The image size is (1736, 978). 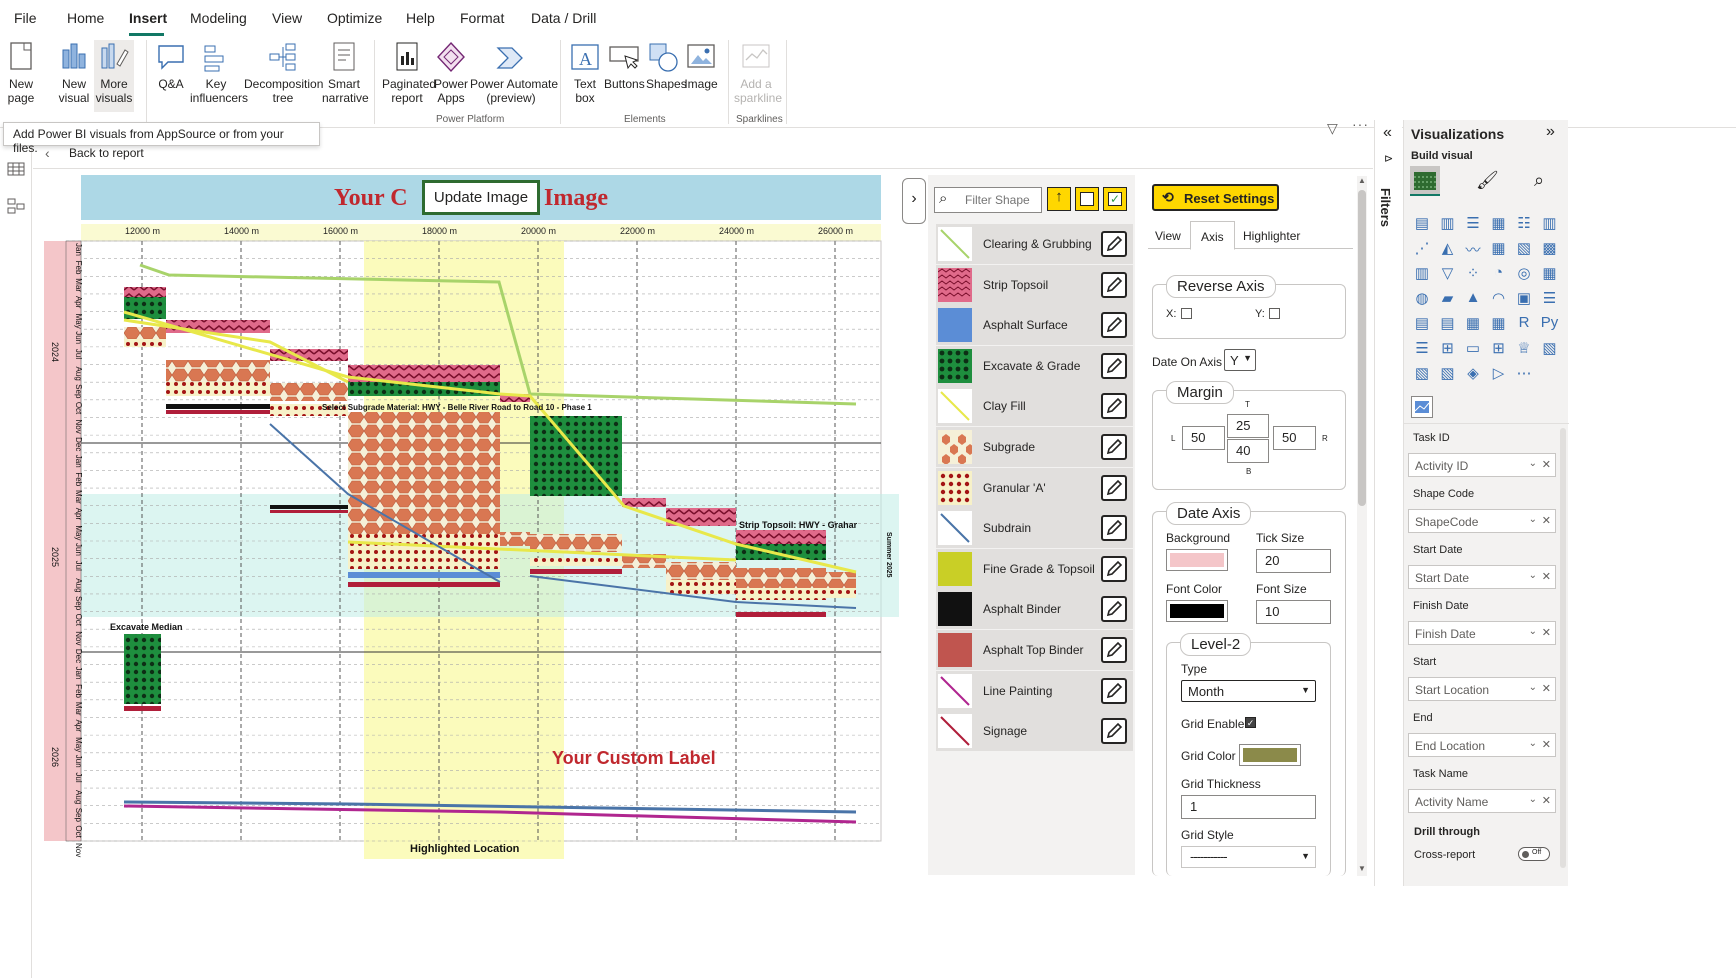 What do you see at coordinates (1448, 250) in the screenshot?
I see `visual-type-icon: ◭` at bounding box center [1448, 250].